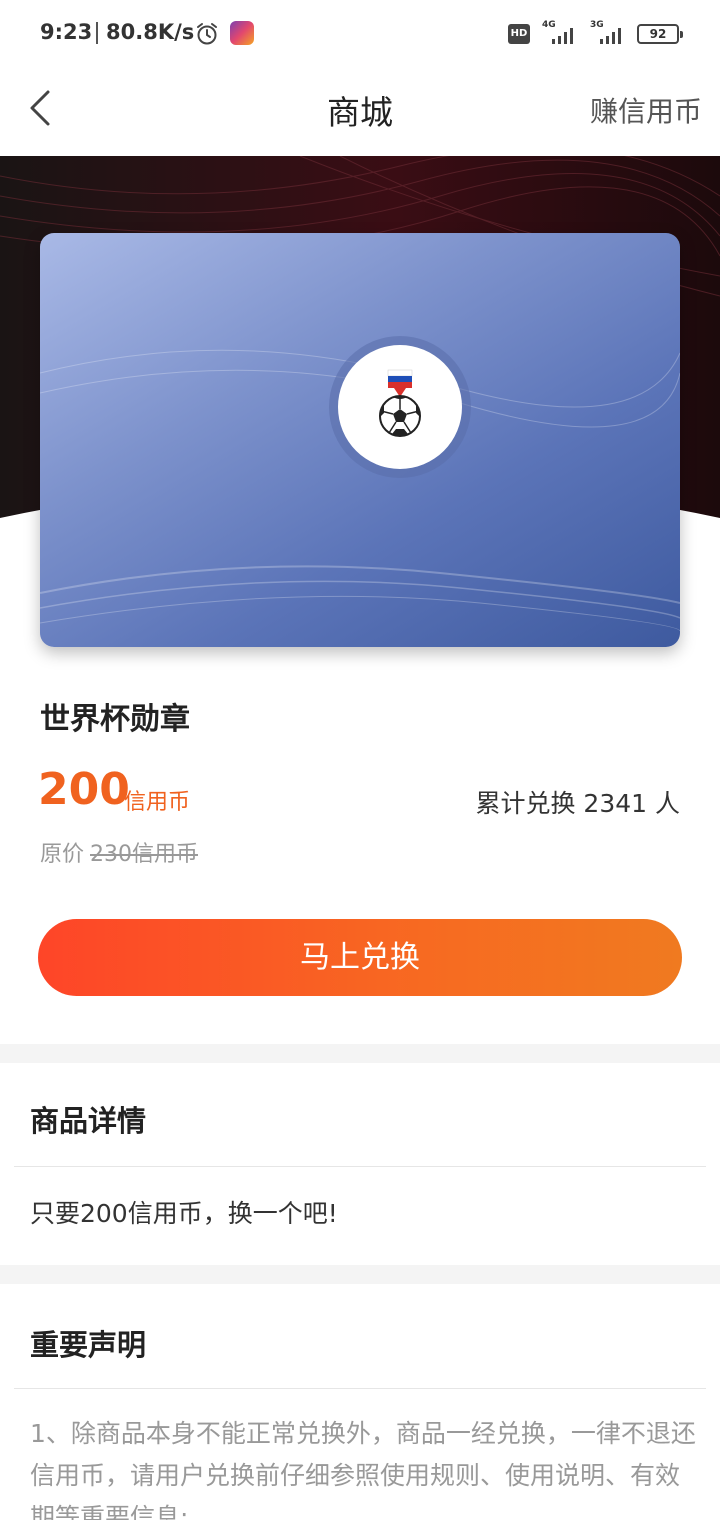  I want to click on signal-4g-icon: 4G, so click(560, 33).